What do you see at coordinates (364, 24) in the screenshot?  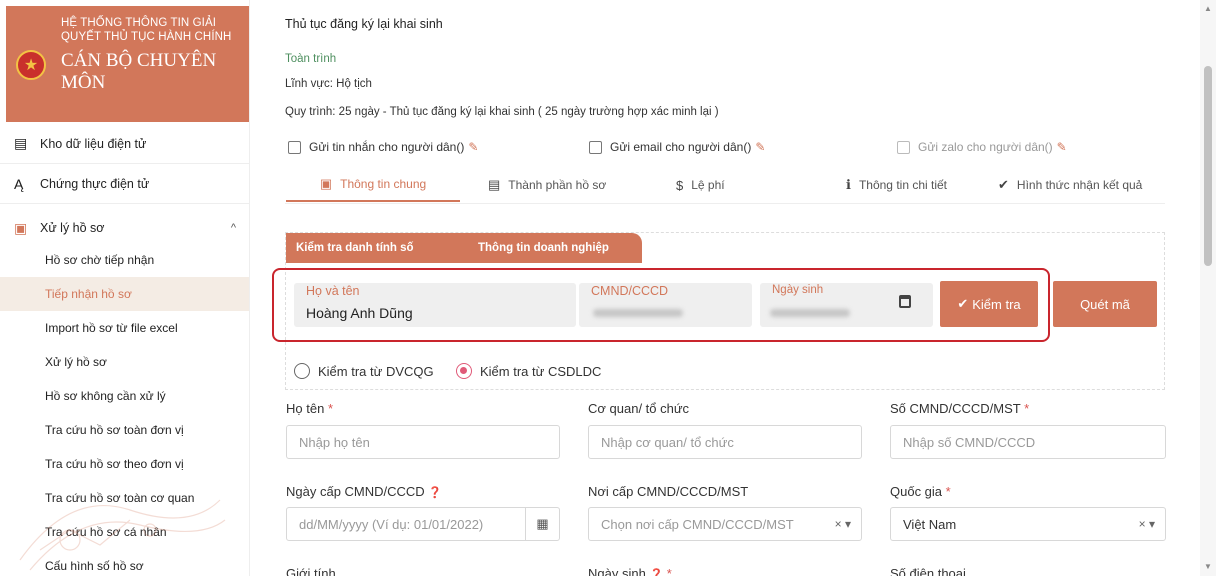 I see `page-title: Thủ tục đăng ký lại khai sinh` at bounding box center [364, 24].